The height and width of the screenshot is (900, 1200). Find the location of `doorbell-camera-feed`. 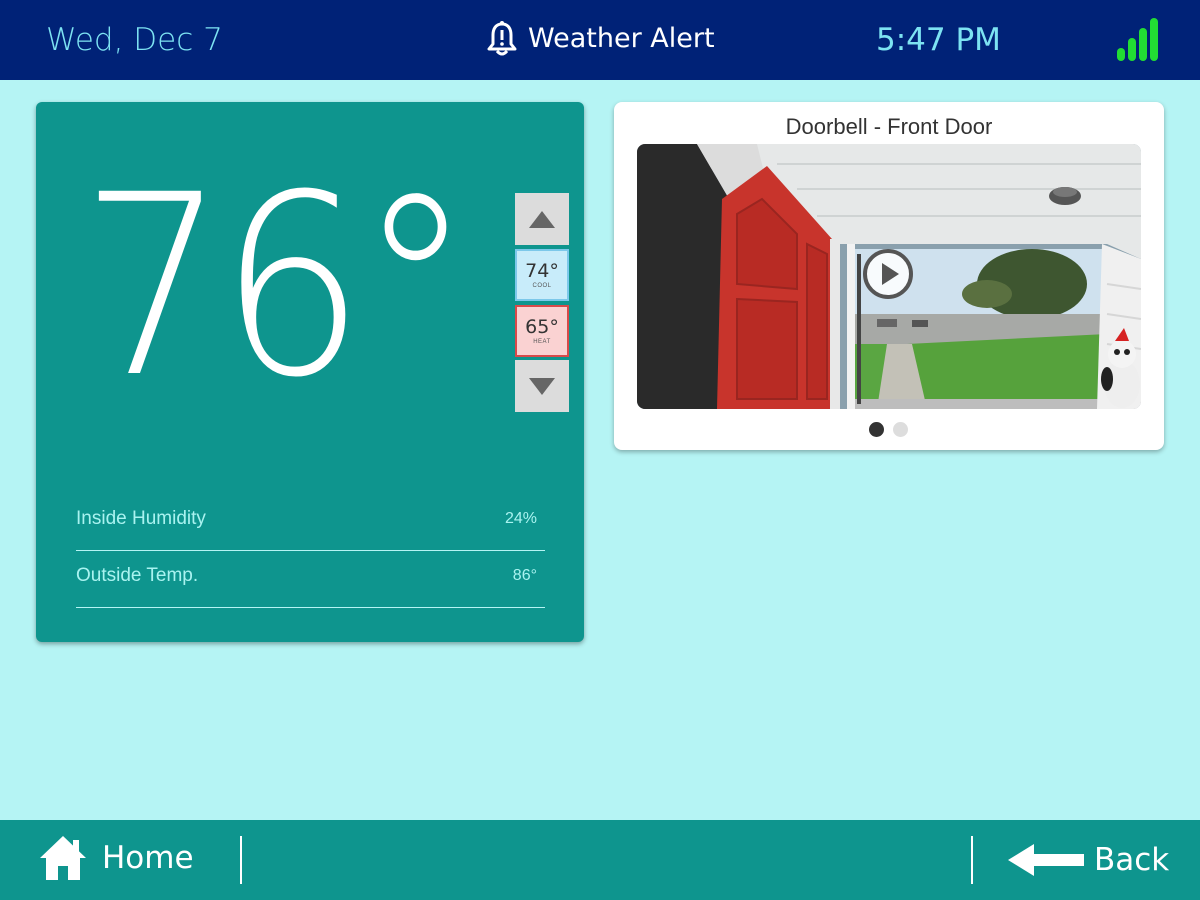

doorbell-camera-feed is located at coordinates (889, 276).